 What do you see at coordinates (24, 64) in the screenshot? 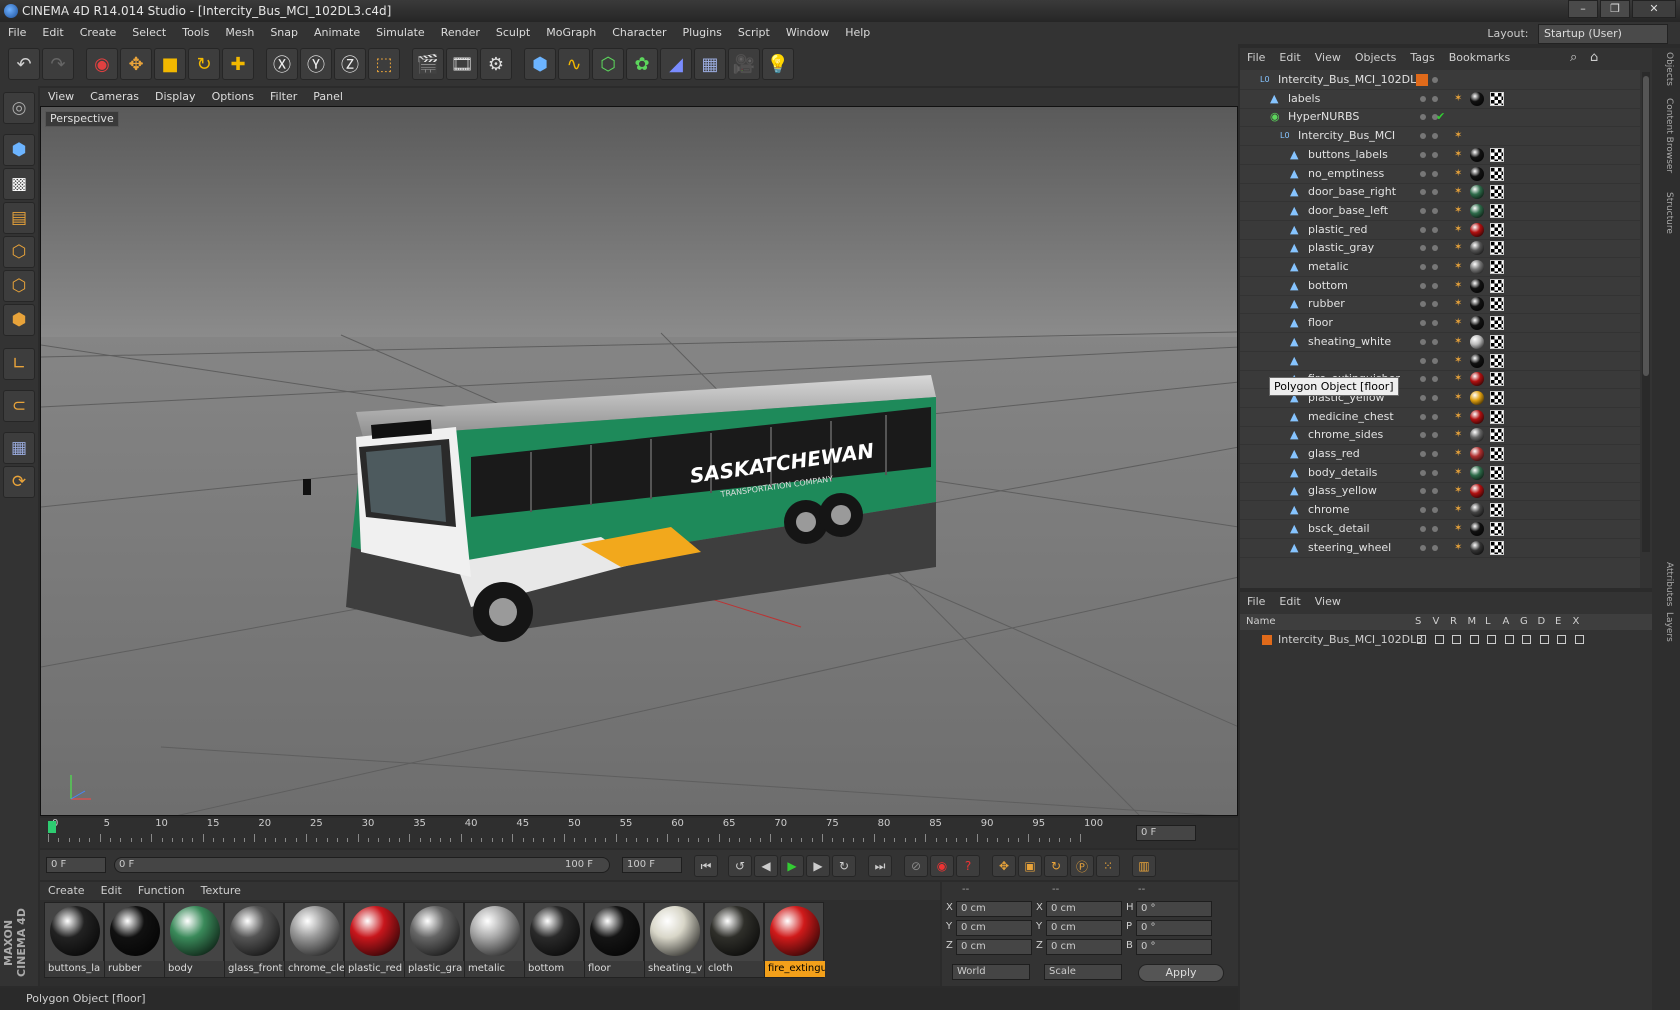
I see `undo-icon: ↶` at bounding box center [24, 64].